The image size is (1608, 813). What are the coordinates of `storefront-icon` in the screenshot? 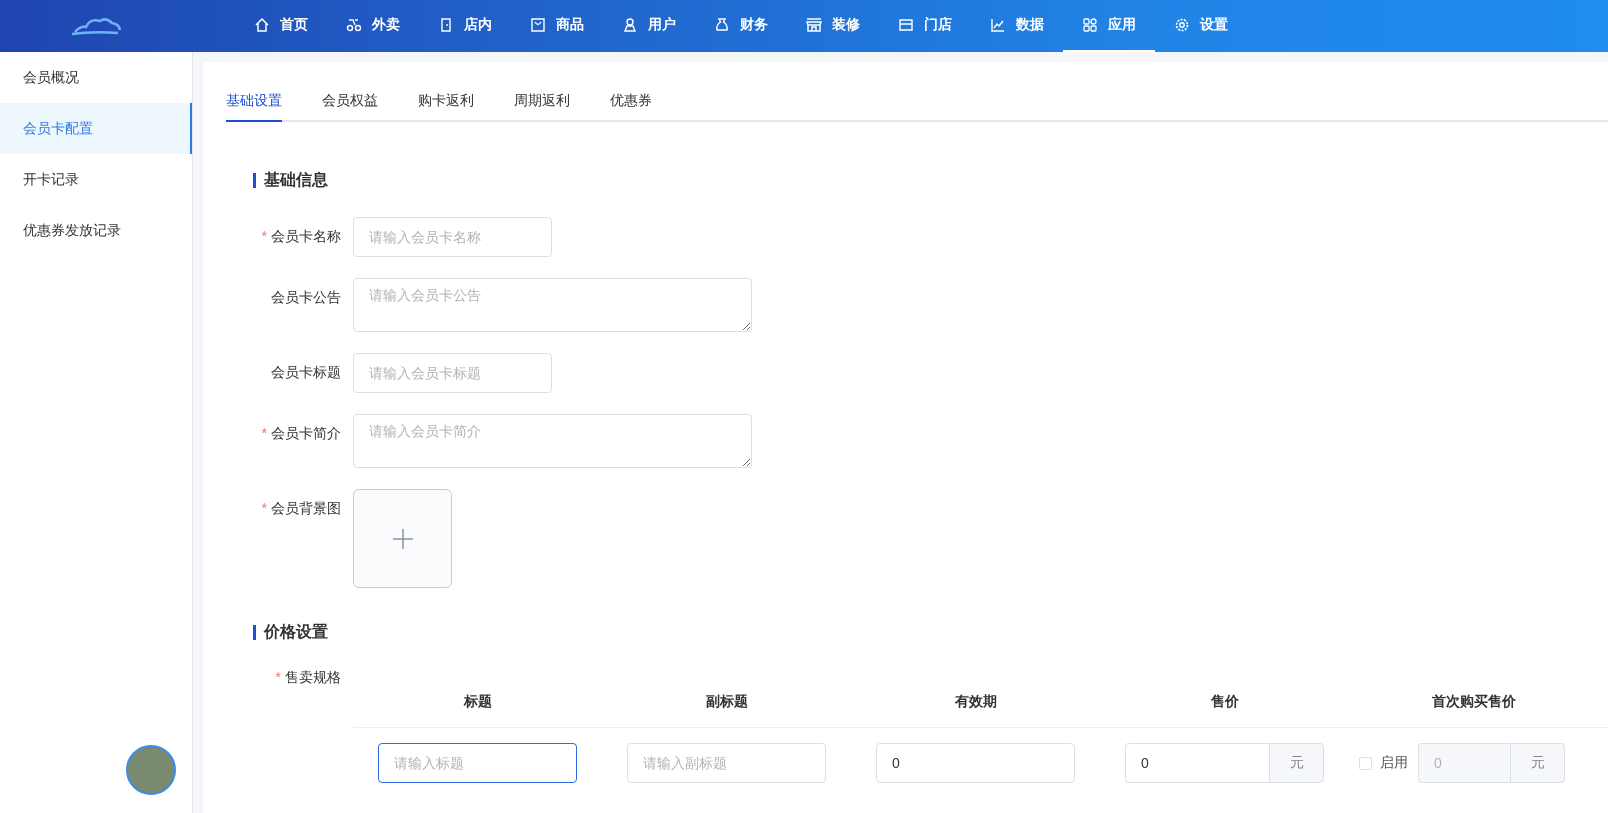 It's located at (814, 25).